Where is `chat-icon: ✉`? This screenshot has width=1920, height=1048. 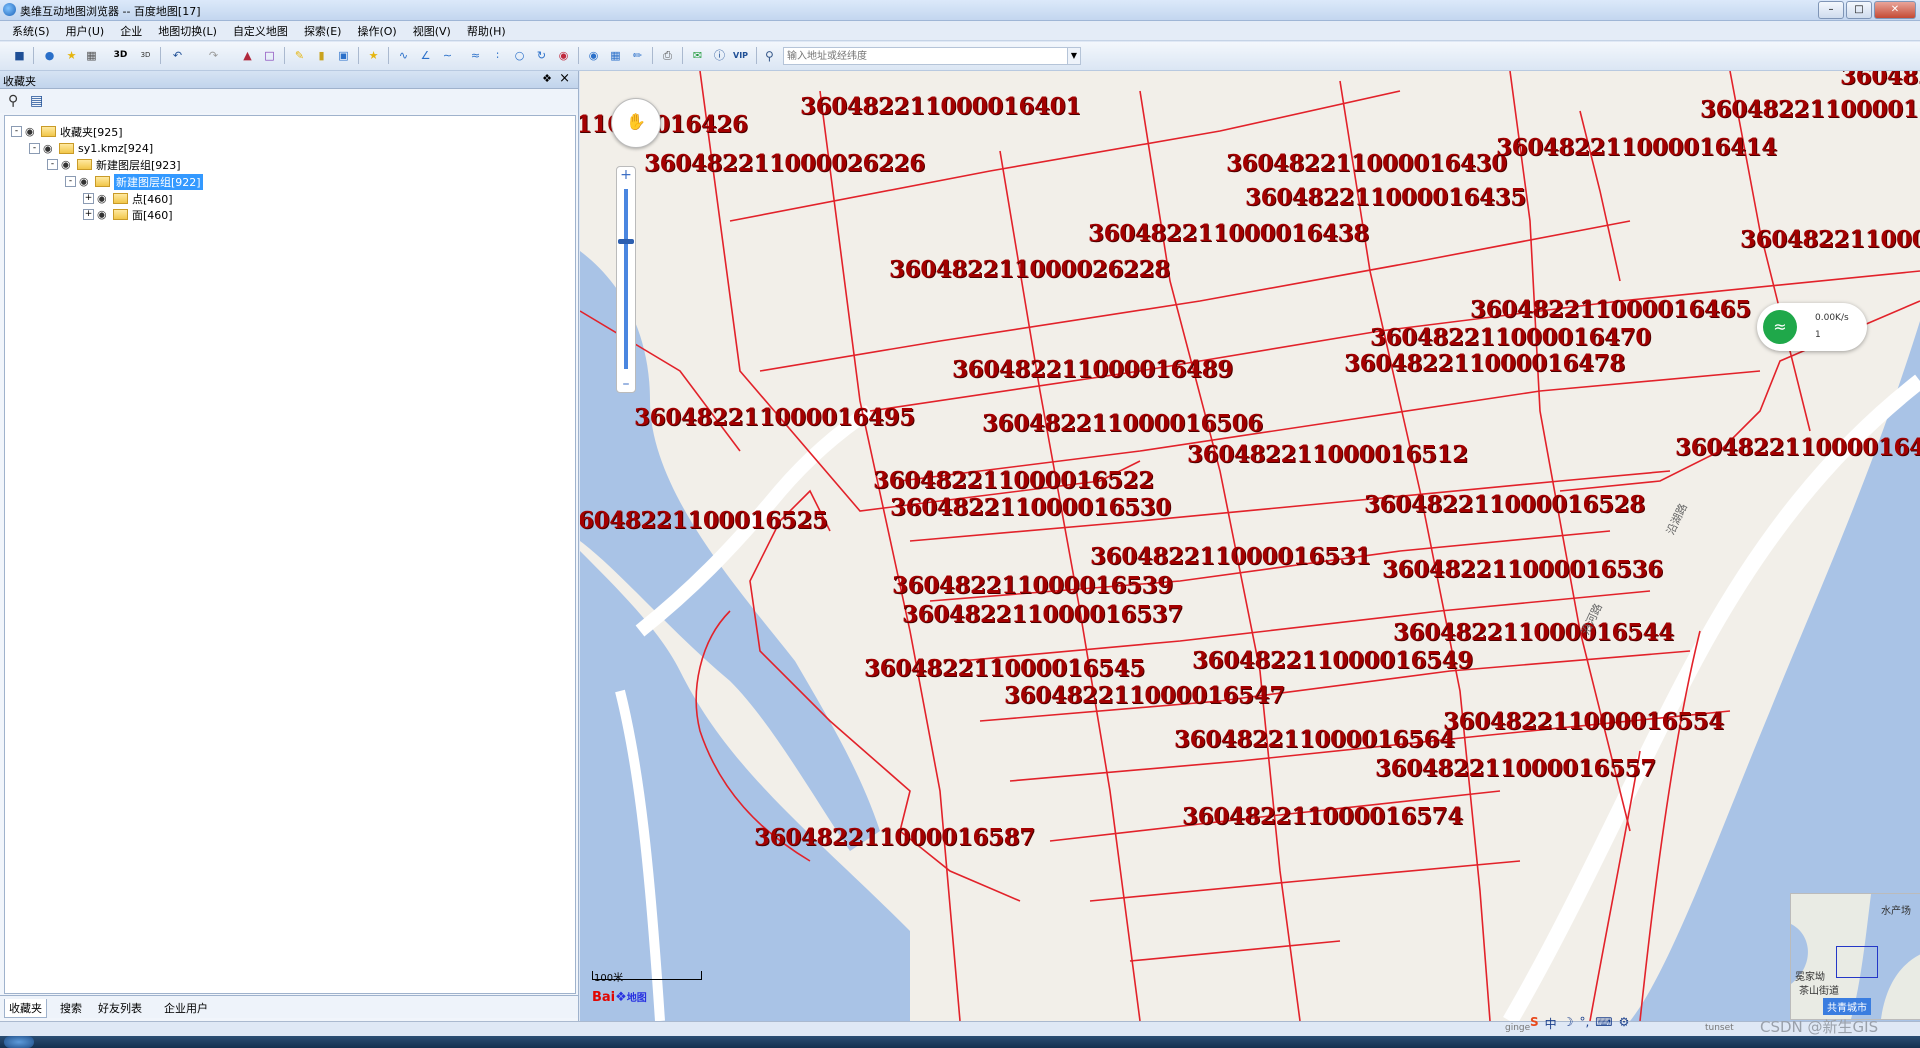 chat-icon: ✉ is located at coordinates (697, 55).